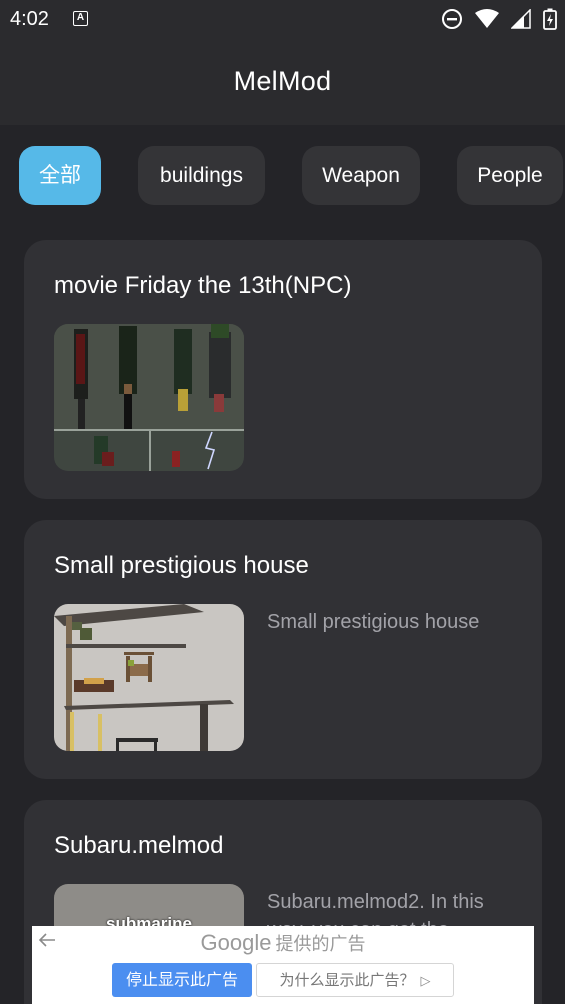 Image resolution: width=565 pixels, height=1004 pixels. I want to click on ad-header: Google 提供的广告, so click(283, 943).